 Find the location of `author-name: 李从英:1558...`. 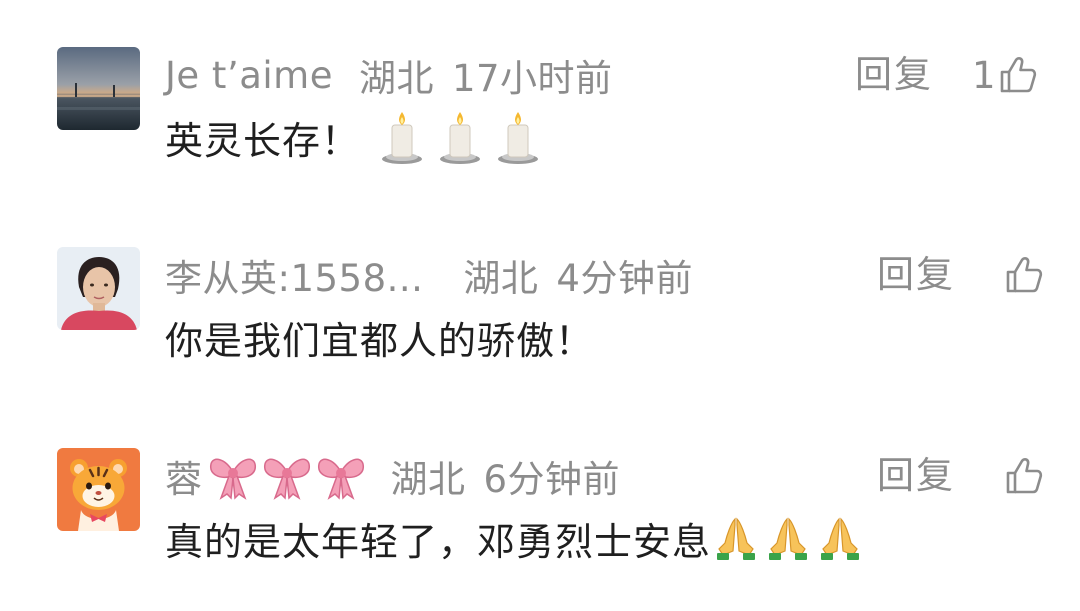

author-name: 李从英:1558... is located at coordinates (294, 275).